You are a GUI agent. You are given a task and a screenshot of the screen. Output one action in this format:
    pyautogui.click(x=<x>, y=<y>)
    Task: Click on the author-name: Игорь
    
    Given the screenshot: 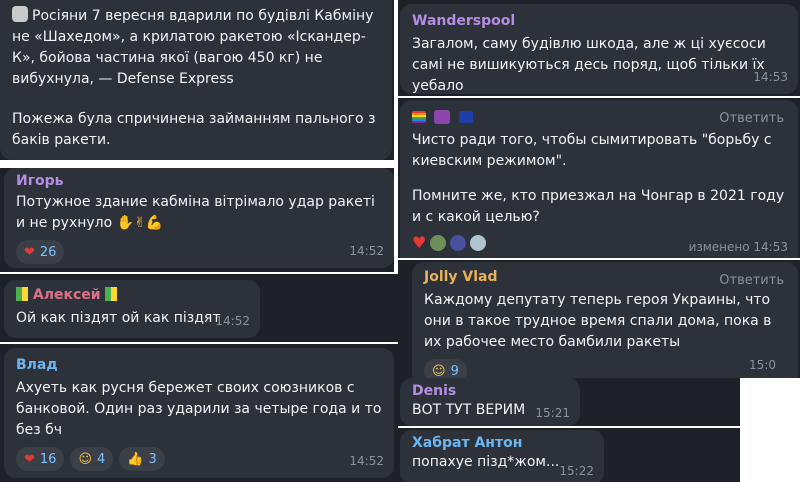 What is the action you would take?
    pyautogui.click(x=199, y=181)
    